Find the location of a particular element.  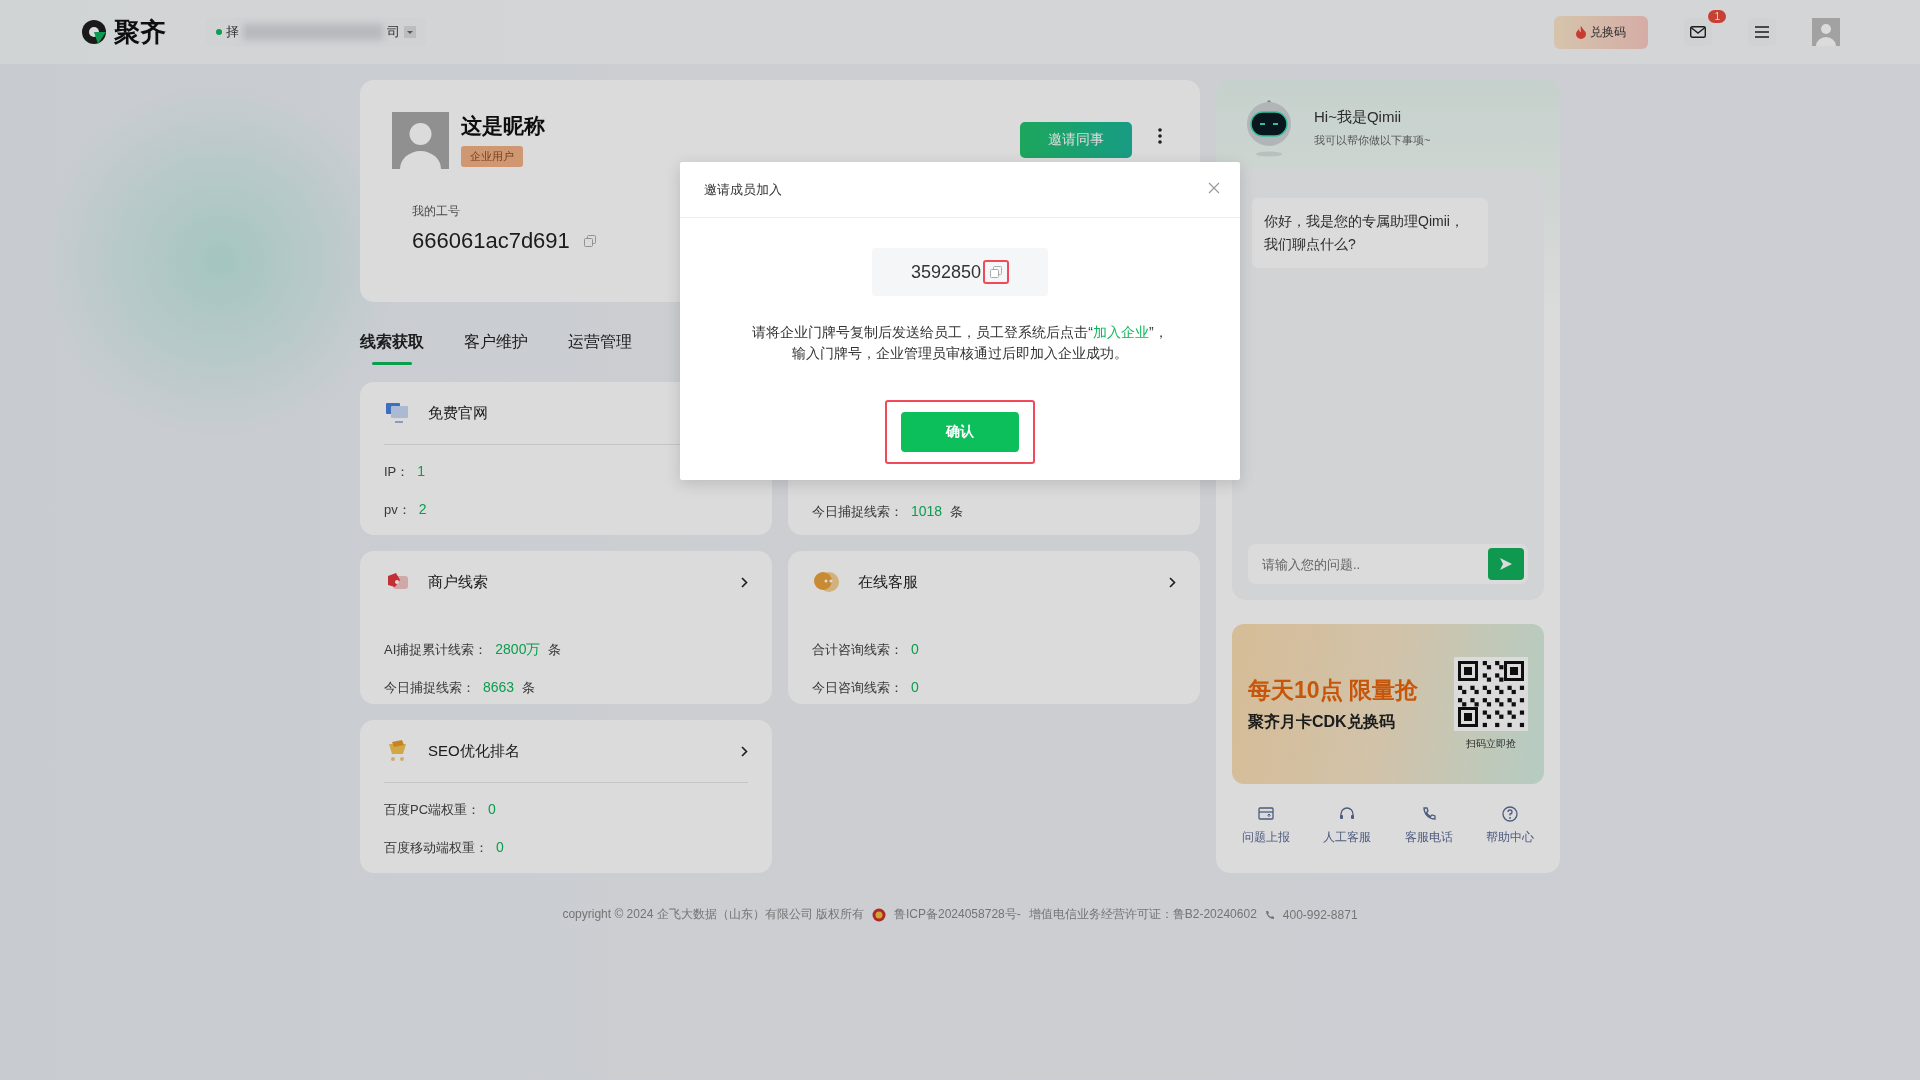

tab: 运营管理 is located at coordinates (600, 342).